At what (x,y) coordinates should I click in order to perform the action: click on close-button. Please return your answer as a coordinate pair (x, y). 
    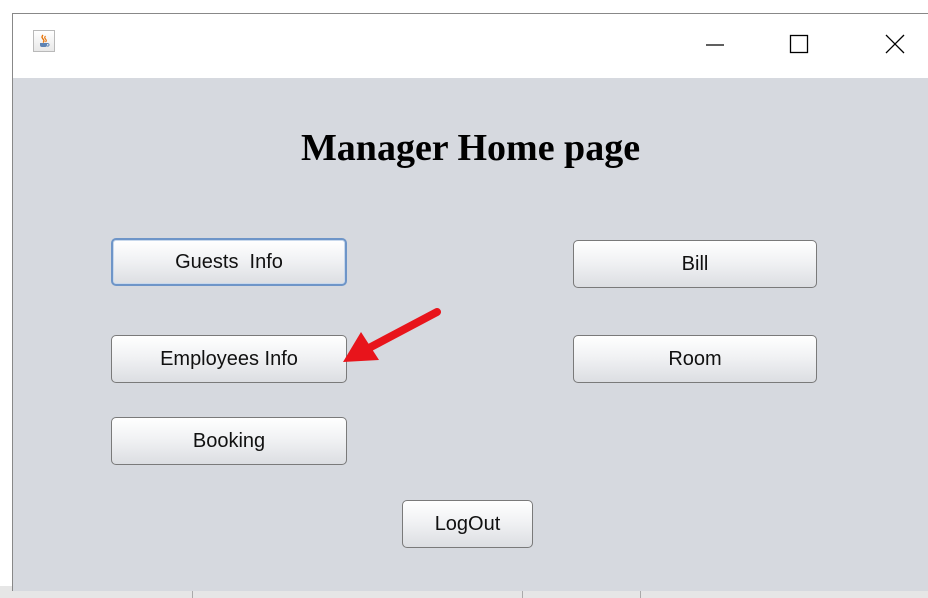
    Looking at the image, I should click on (895, 44).